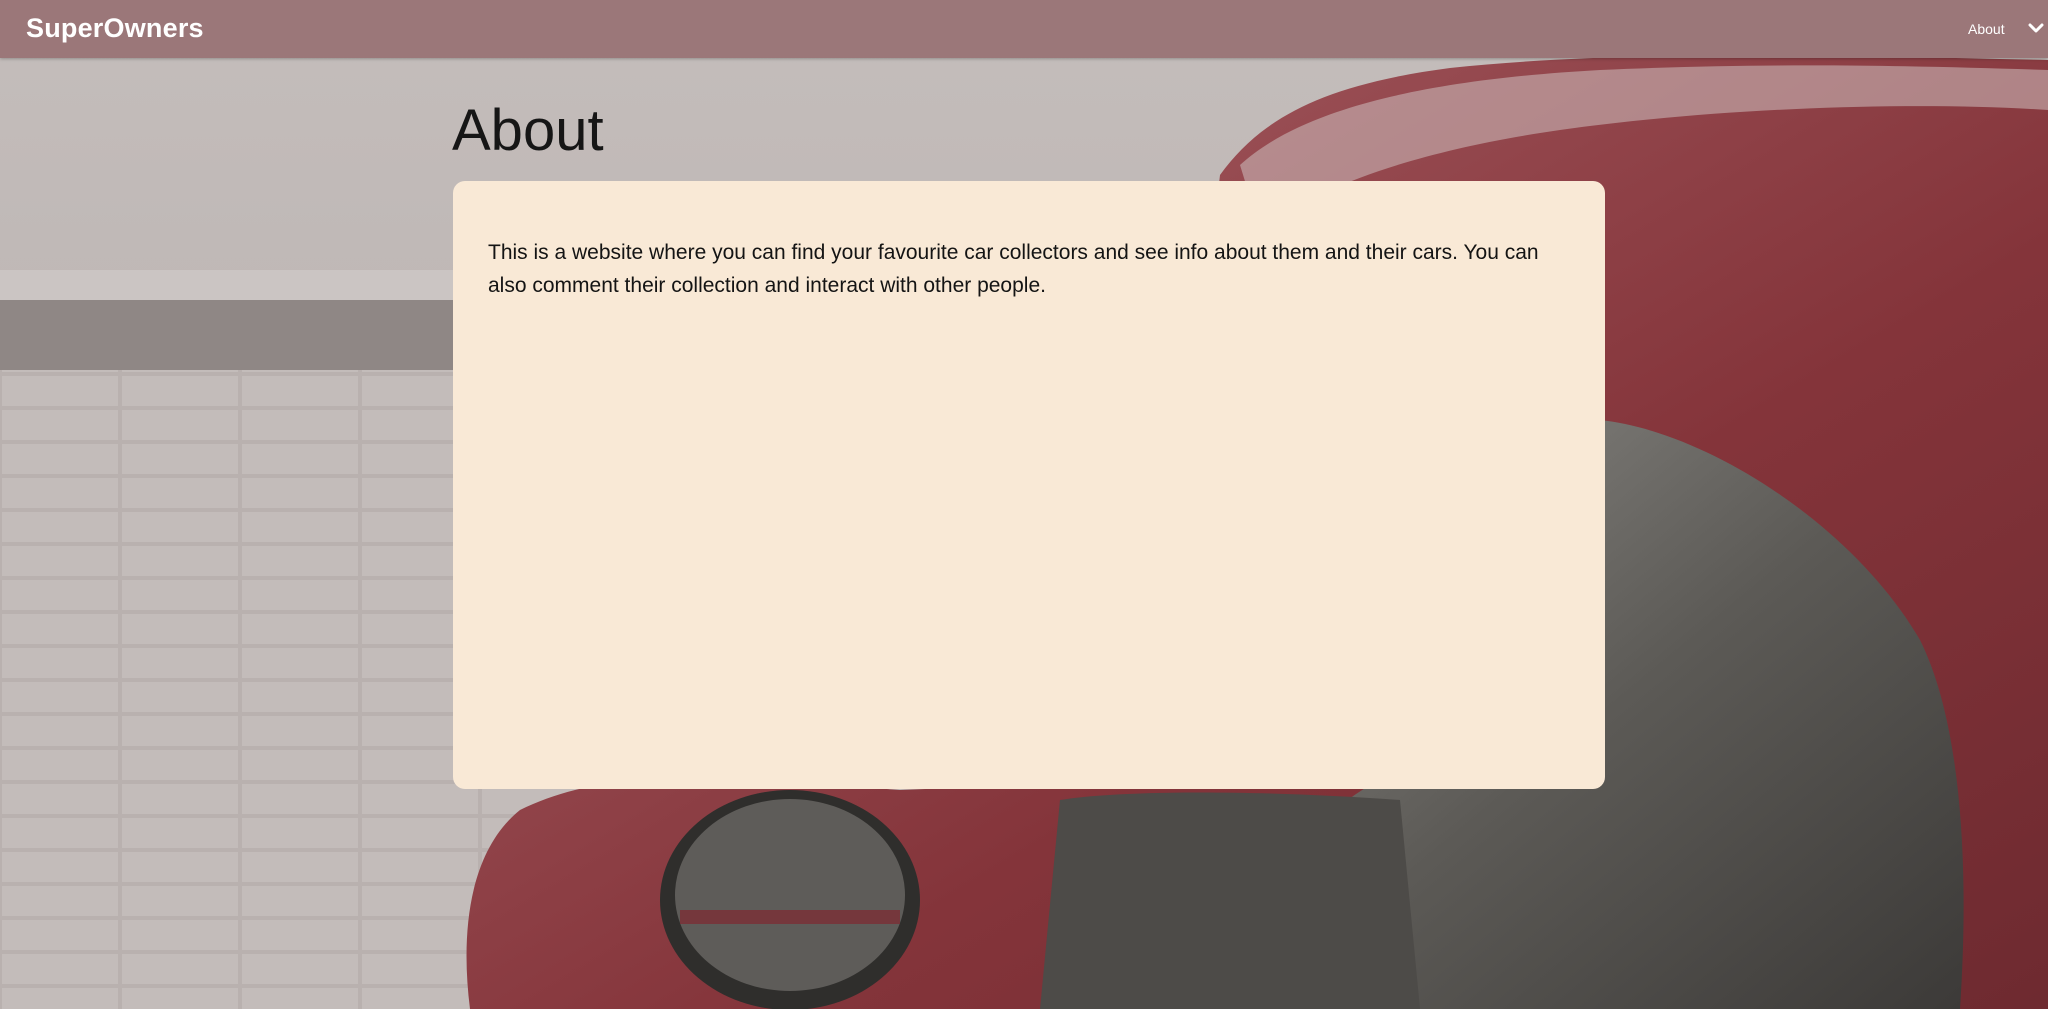 Image resolution: width=2048 pixels, height=1009 pixels. What do you see at coordinates (1024, 29) in the screenshot?
I see `top-navbar: SuperOwners About` at bounding box center [1024, 29].